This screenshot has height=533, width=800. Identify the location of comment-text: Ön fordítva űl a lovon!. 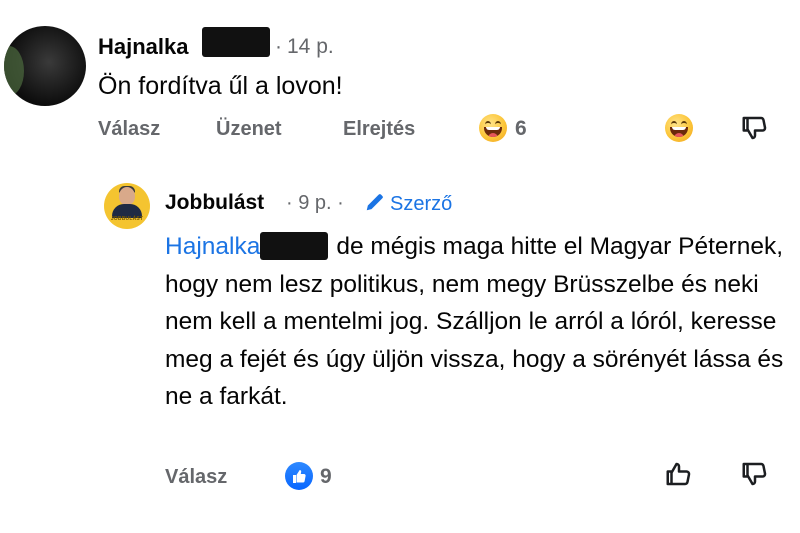
(220, 86).